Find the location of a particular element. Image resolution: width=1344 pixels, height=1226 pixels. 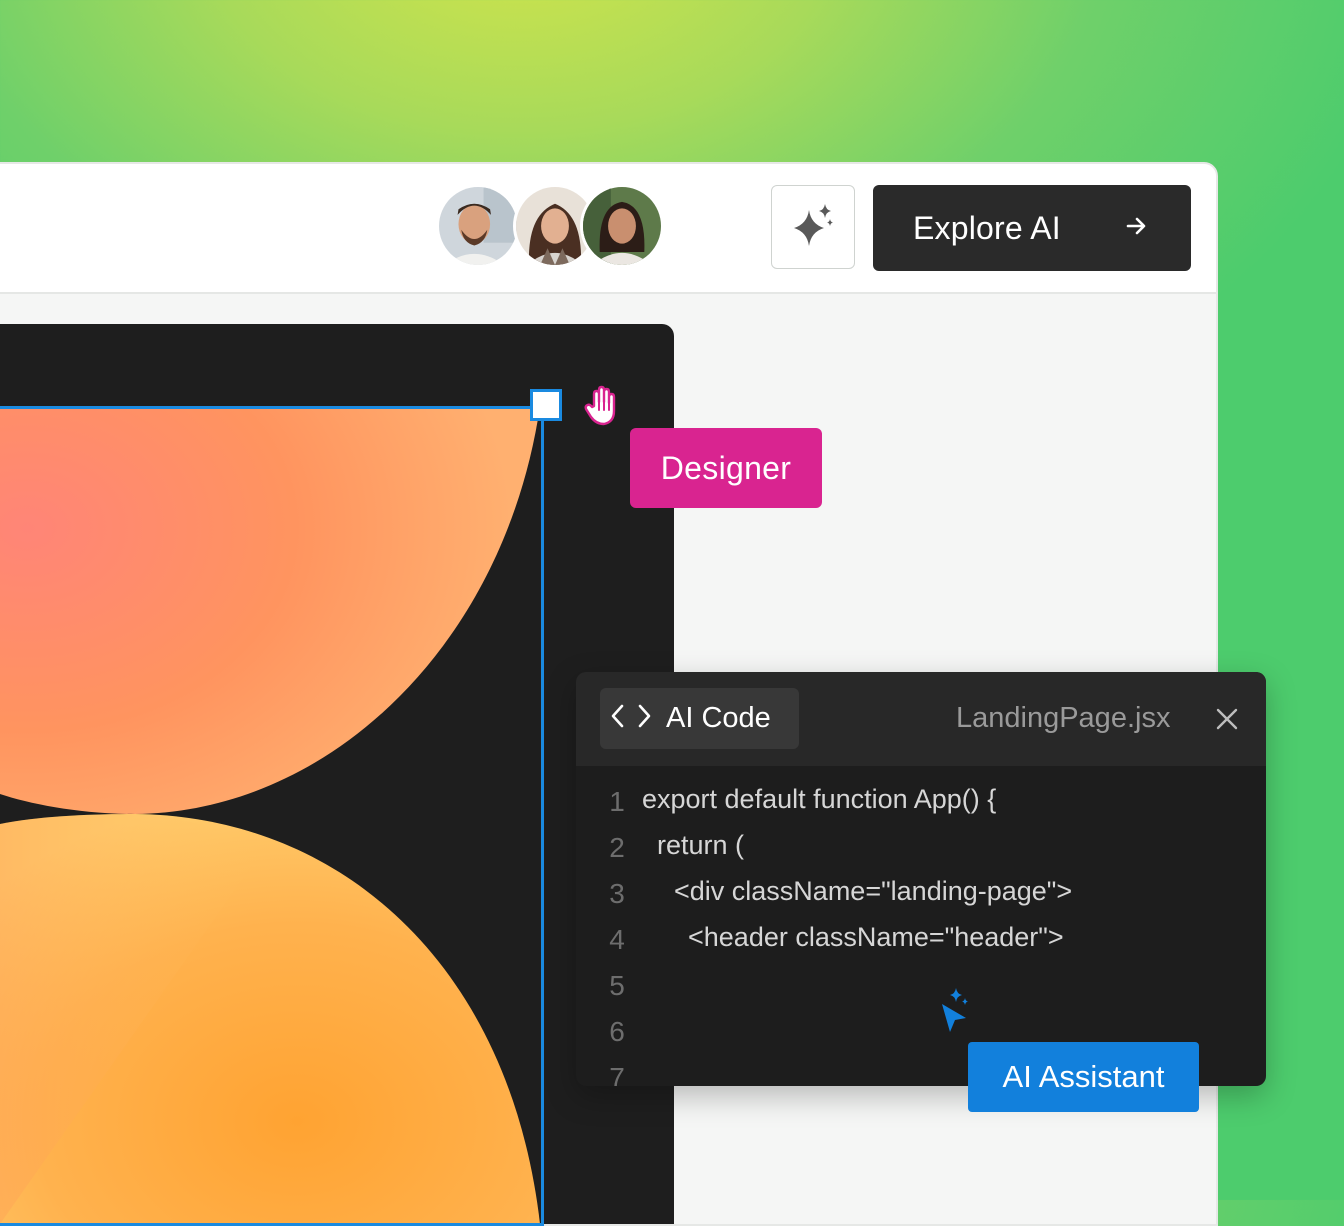

line-number: 5 is located at coordinates (617, 985).